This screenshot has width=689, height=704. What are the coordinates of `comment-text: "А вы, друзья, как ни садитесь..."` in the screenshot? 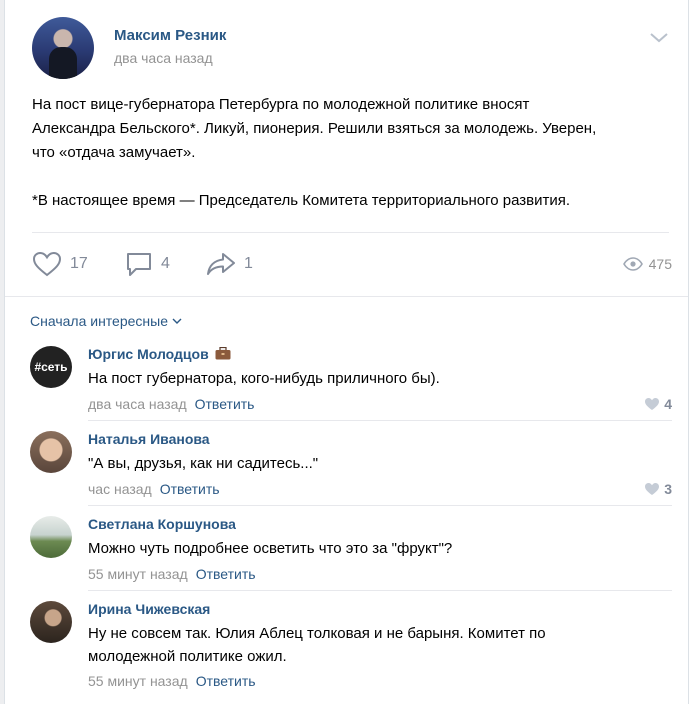 It's located at (203, 463).